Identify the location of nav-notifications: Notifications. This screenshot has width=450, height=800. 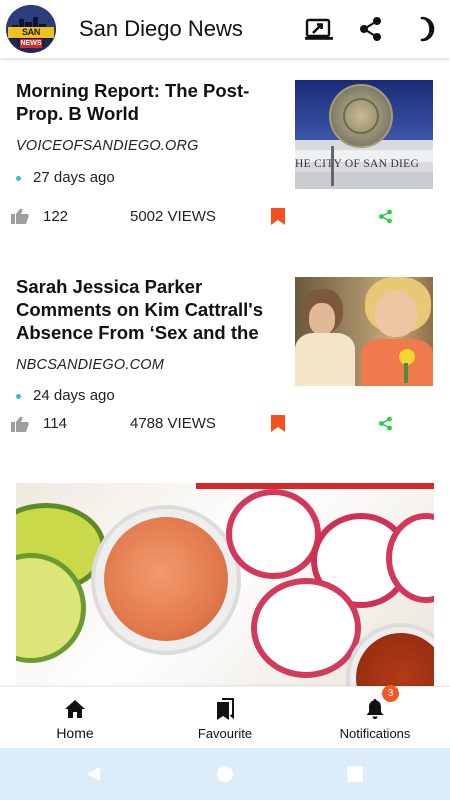
(375, 718).